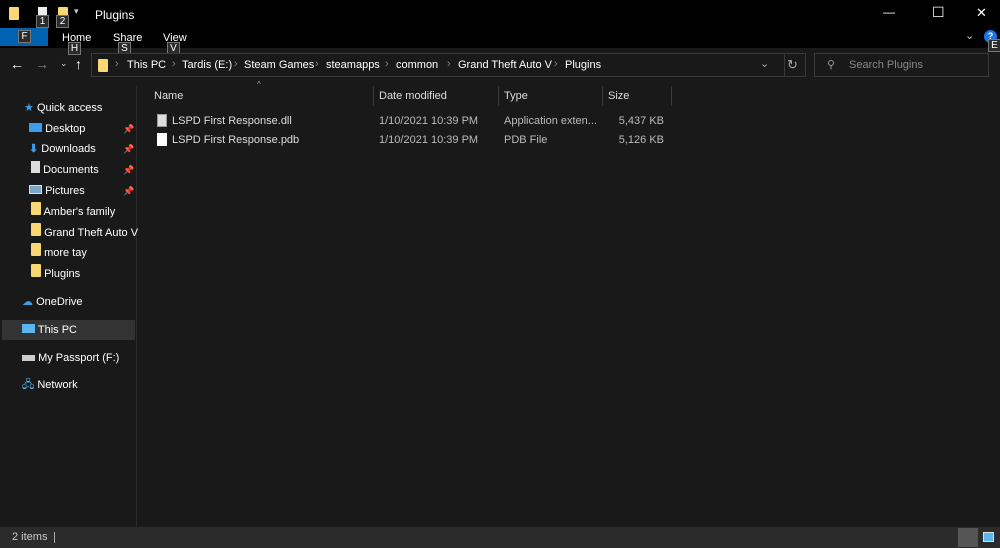 The image size is (1000, 548). Describe the element at coordinates (969, 35) in the screenshot. I see `expand-ribbon-icon: ⌄` at that location.